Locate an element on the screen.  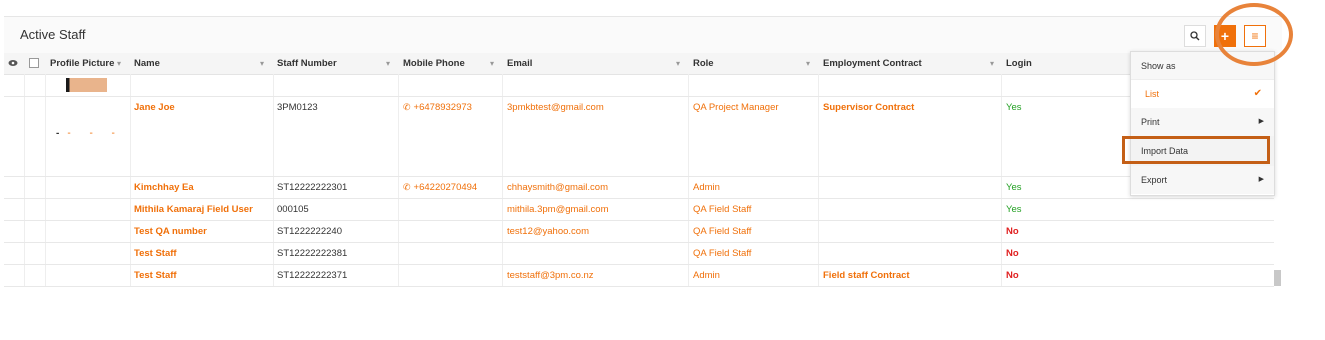
staff-name-link: Kimchhay Ea is located at coordinates (164, 187).